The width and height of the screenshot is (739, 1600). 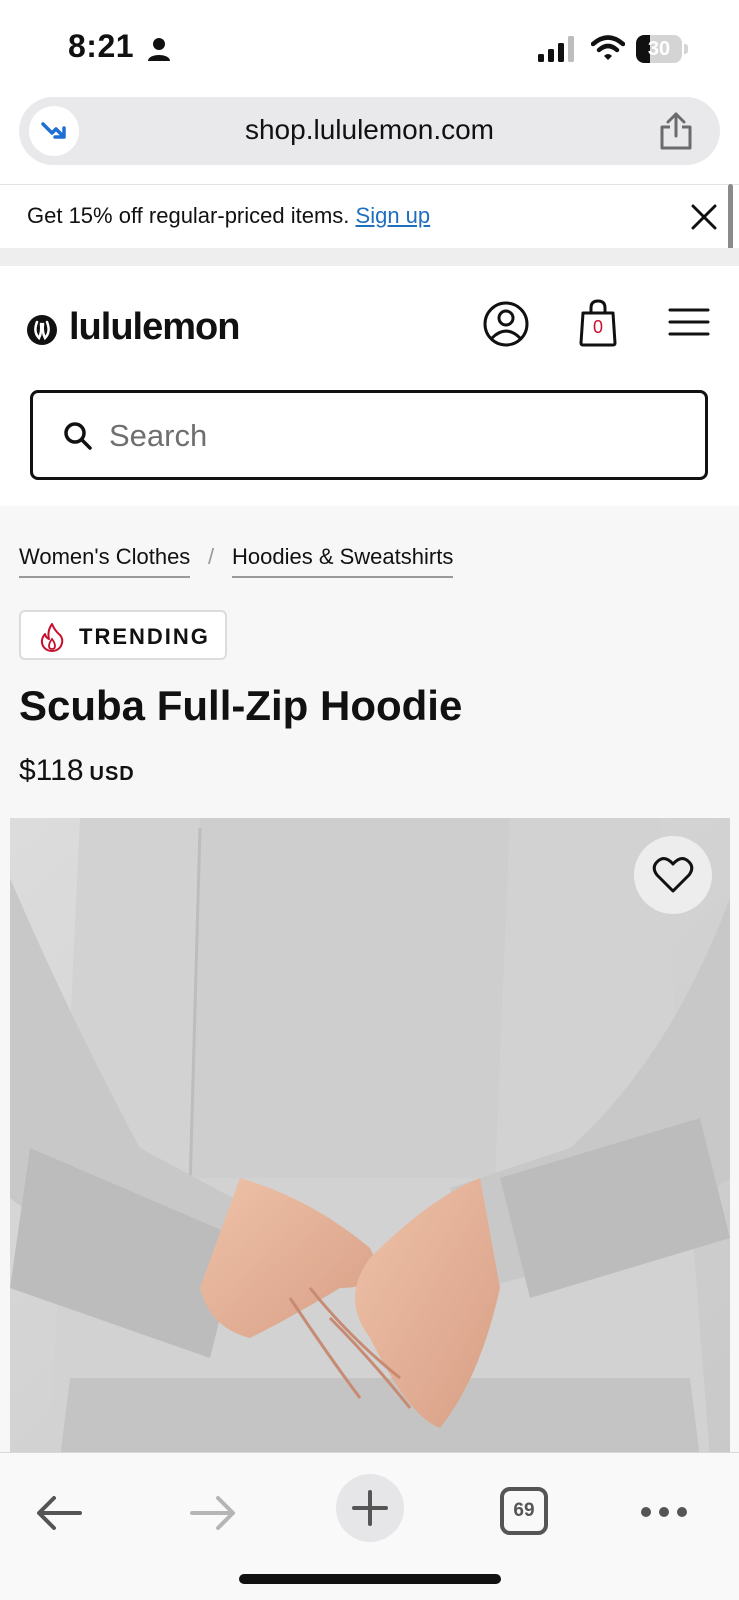 I want to click on search-box, so click(x=369, y=435).